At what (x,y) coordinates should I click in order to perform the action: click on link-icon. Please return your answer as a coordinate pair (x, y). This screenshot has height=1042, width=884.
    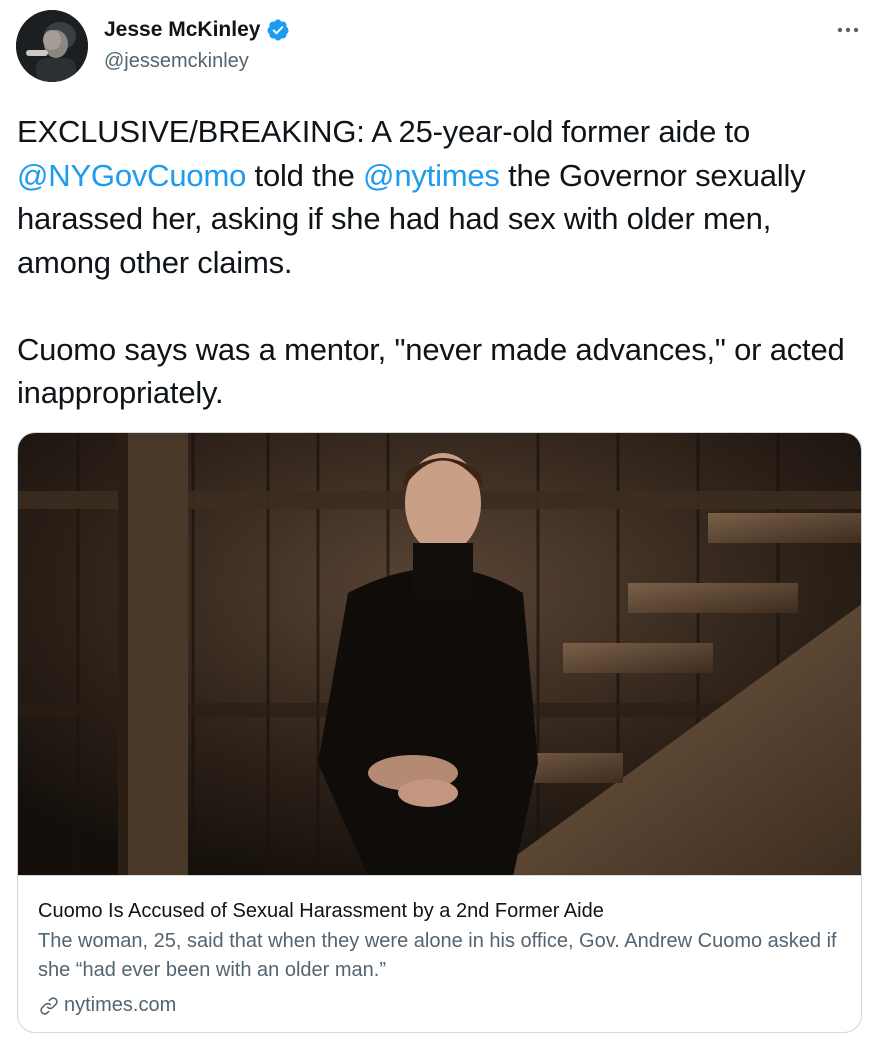
    Looking at the image, I should click on (49, 1006).